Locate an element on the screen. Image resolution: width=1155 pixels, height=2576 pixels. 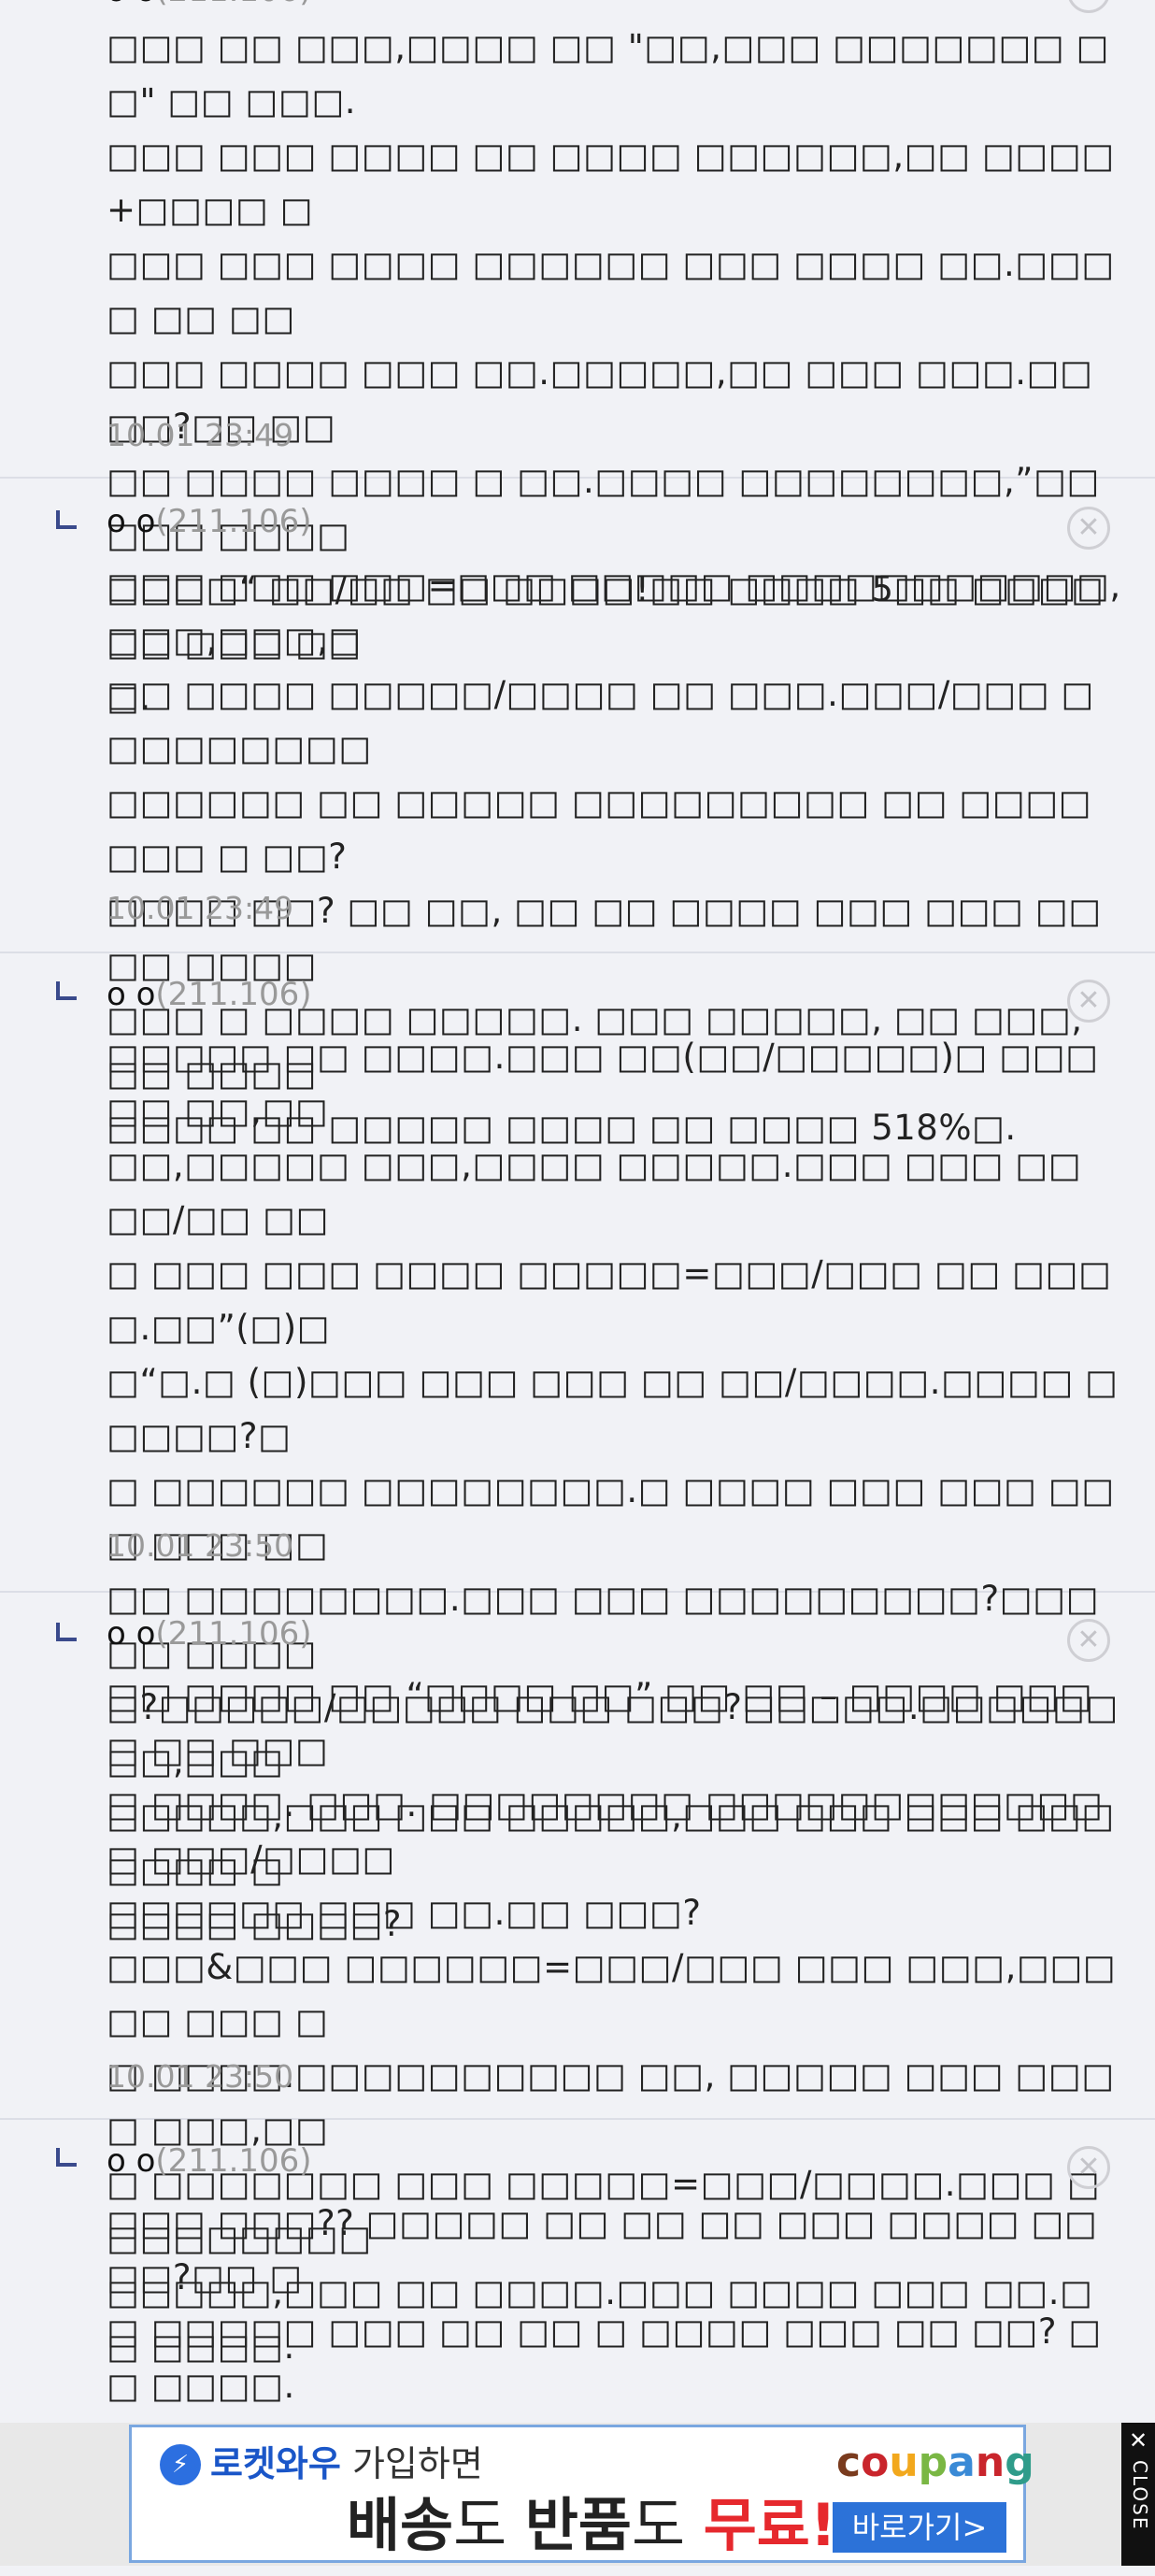
coupang-logo-letter: p is located at coordinates (933, 2462).